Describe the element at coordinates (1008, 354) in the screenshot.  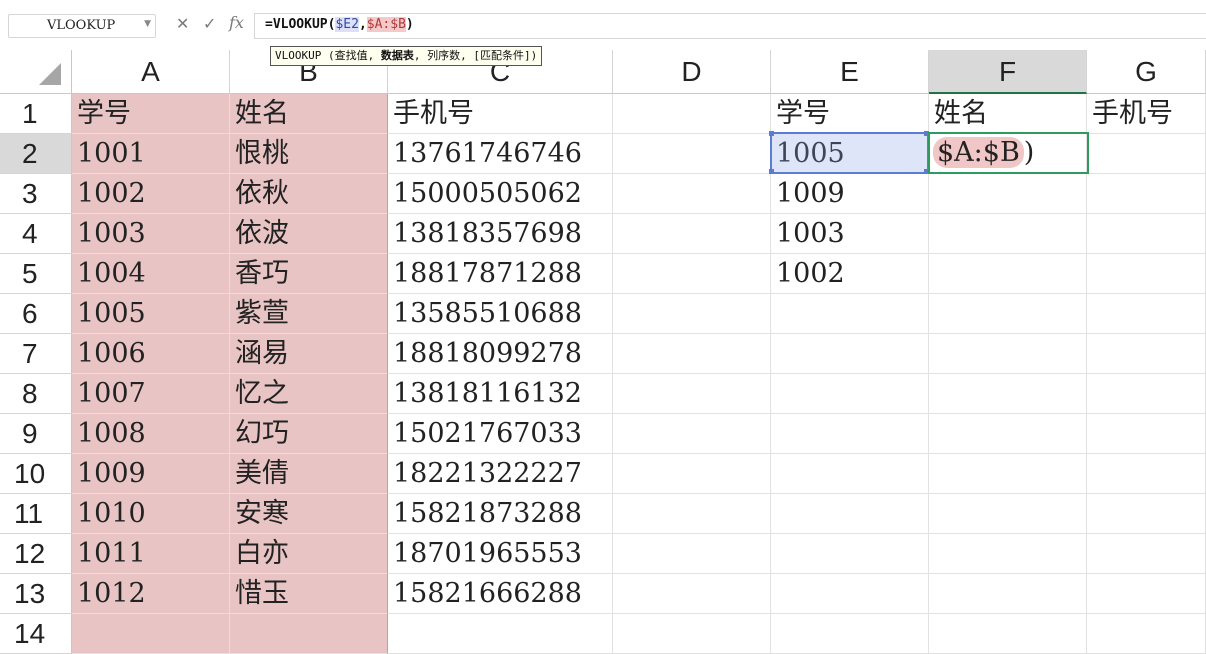
I see `cell-f7` at that location.